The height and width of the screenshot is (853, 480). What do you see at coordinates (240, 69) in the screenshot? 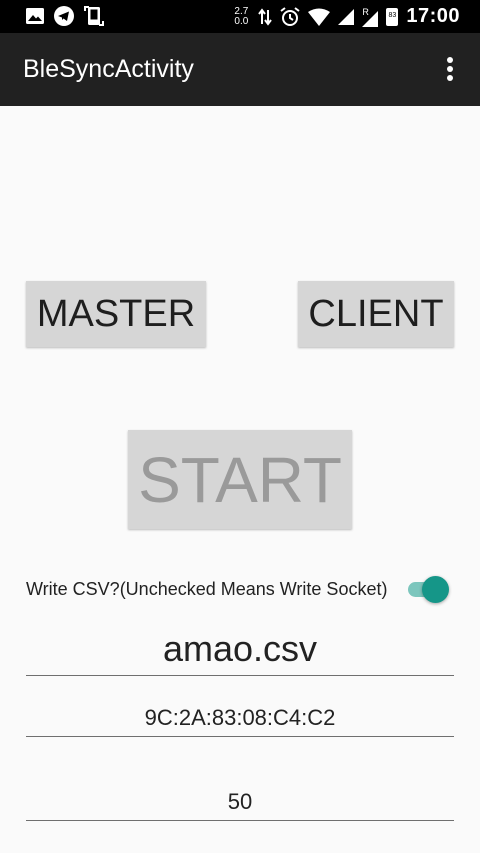
I see `app-toolbar: BleSyncActivity` at bounding box center [240, 69].